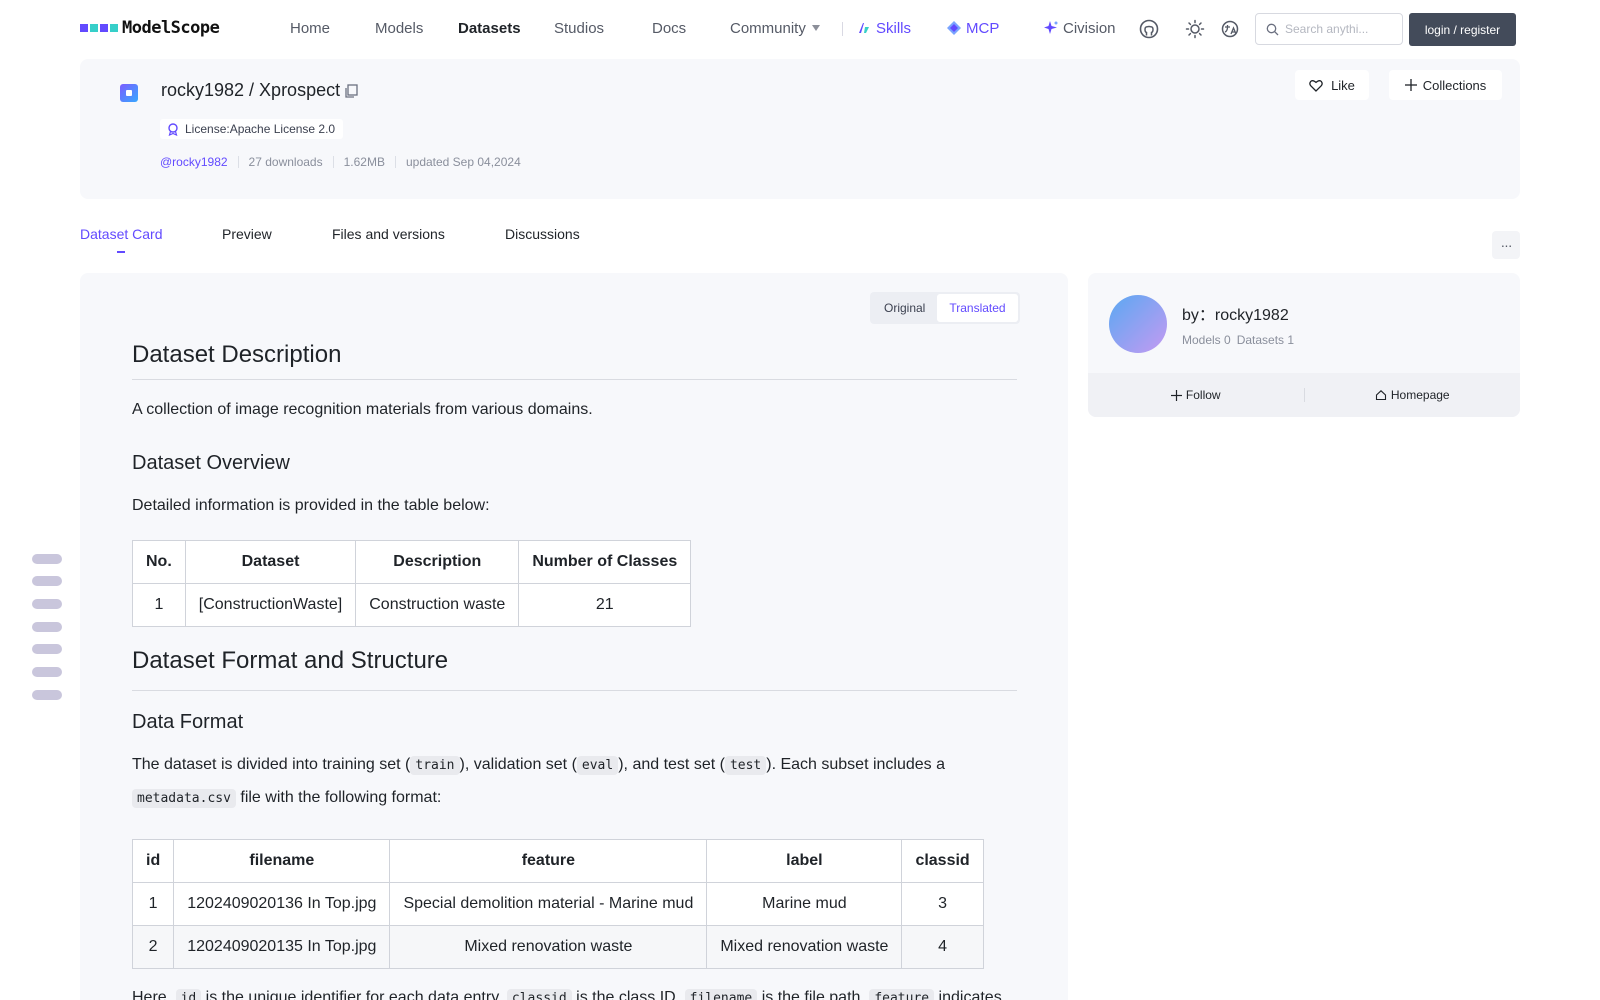  What do you see at coordinates (270, 605) in the screenshot?
I see `table-cell: [ConstructionWaste]` at bounding box center [270, 605].